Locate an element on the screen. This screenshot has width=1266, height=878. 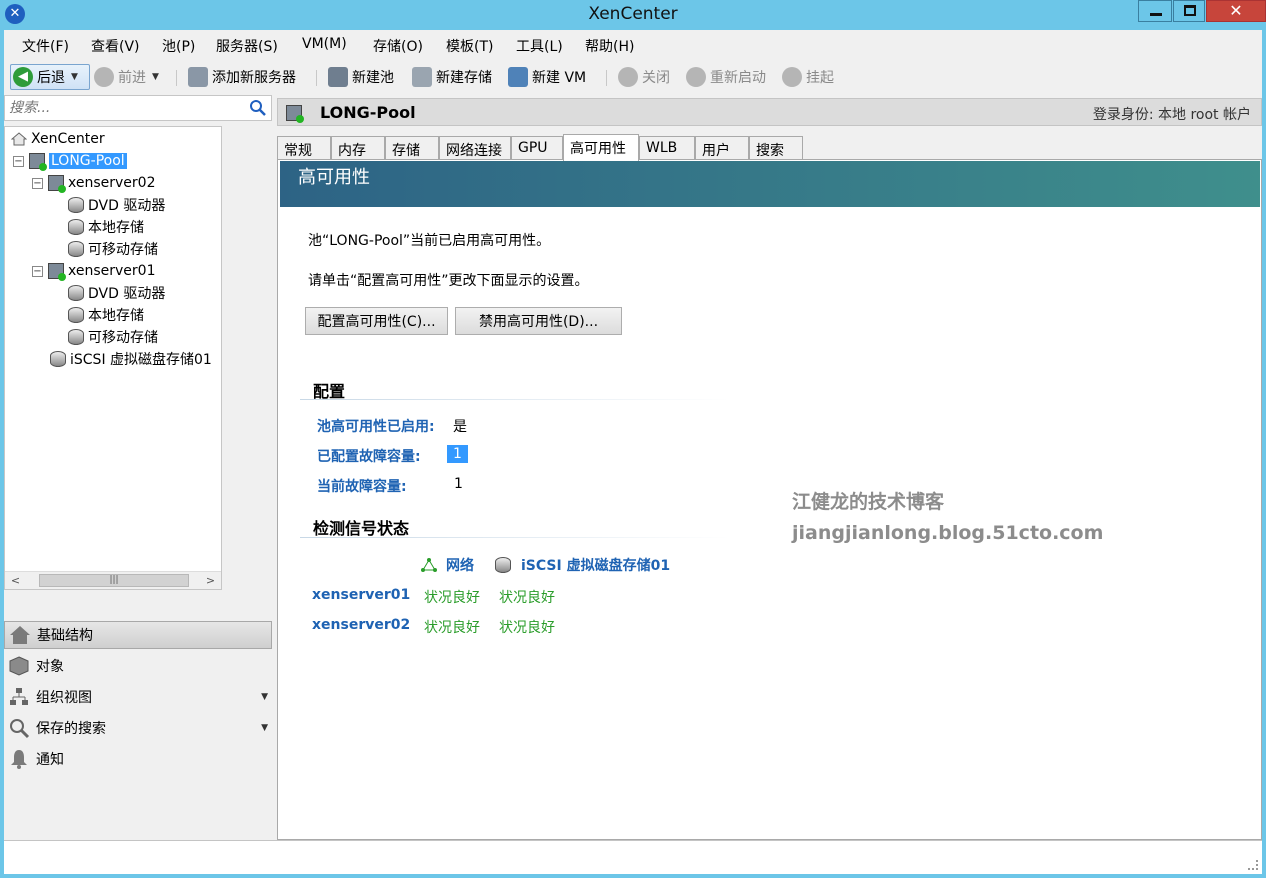
tab-gpu: GPU is located at coordinates (537, 148).